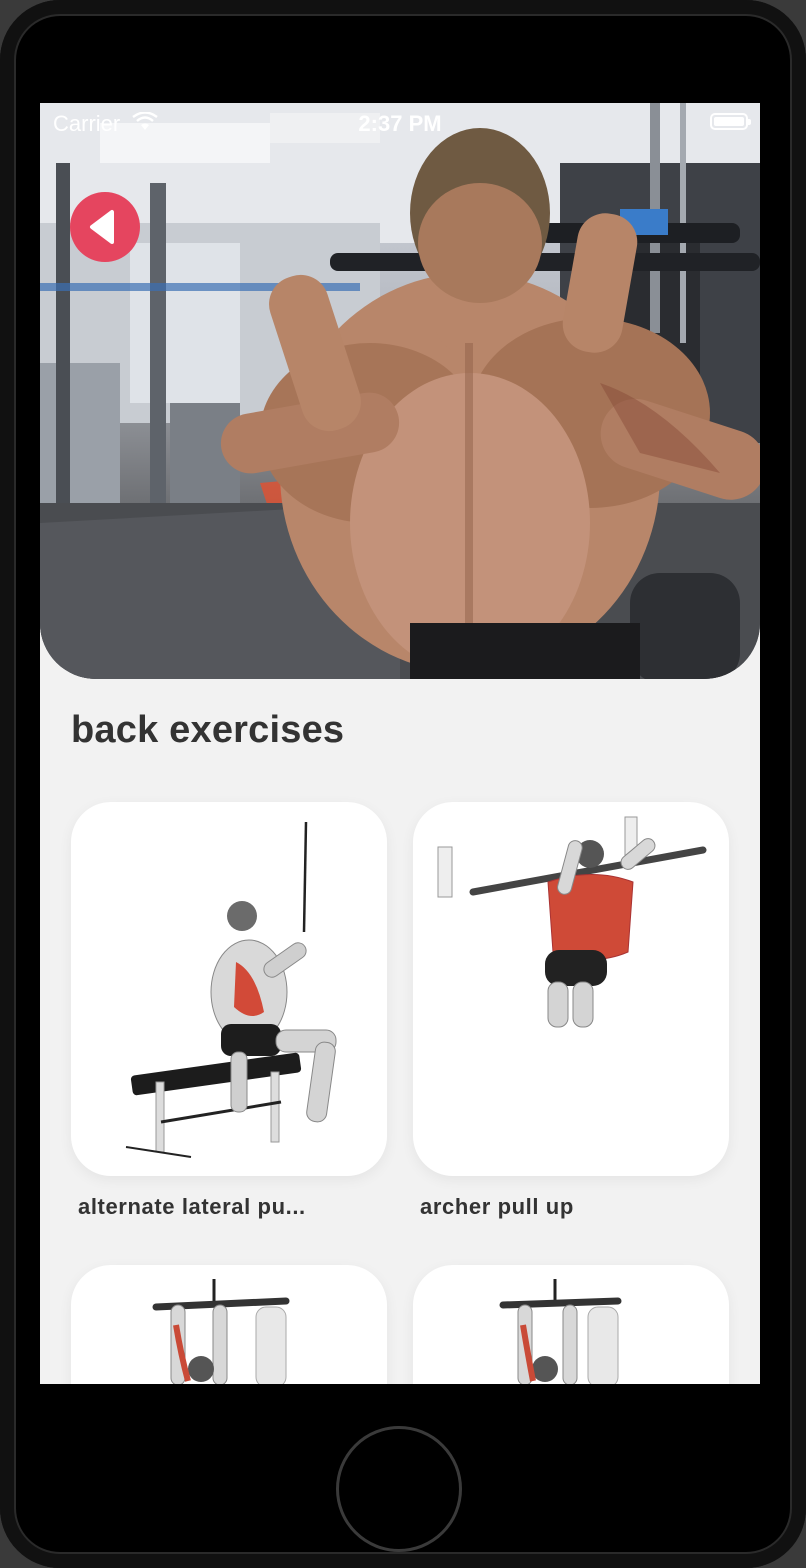 This screenshot has width=806, height=1568. I want to click on exercise-card-alternate-lateral-pulldown, so click(229, 989).